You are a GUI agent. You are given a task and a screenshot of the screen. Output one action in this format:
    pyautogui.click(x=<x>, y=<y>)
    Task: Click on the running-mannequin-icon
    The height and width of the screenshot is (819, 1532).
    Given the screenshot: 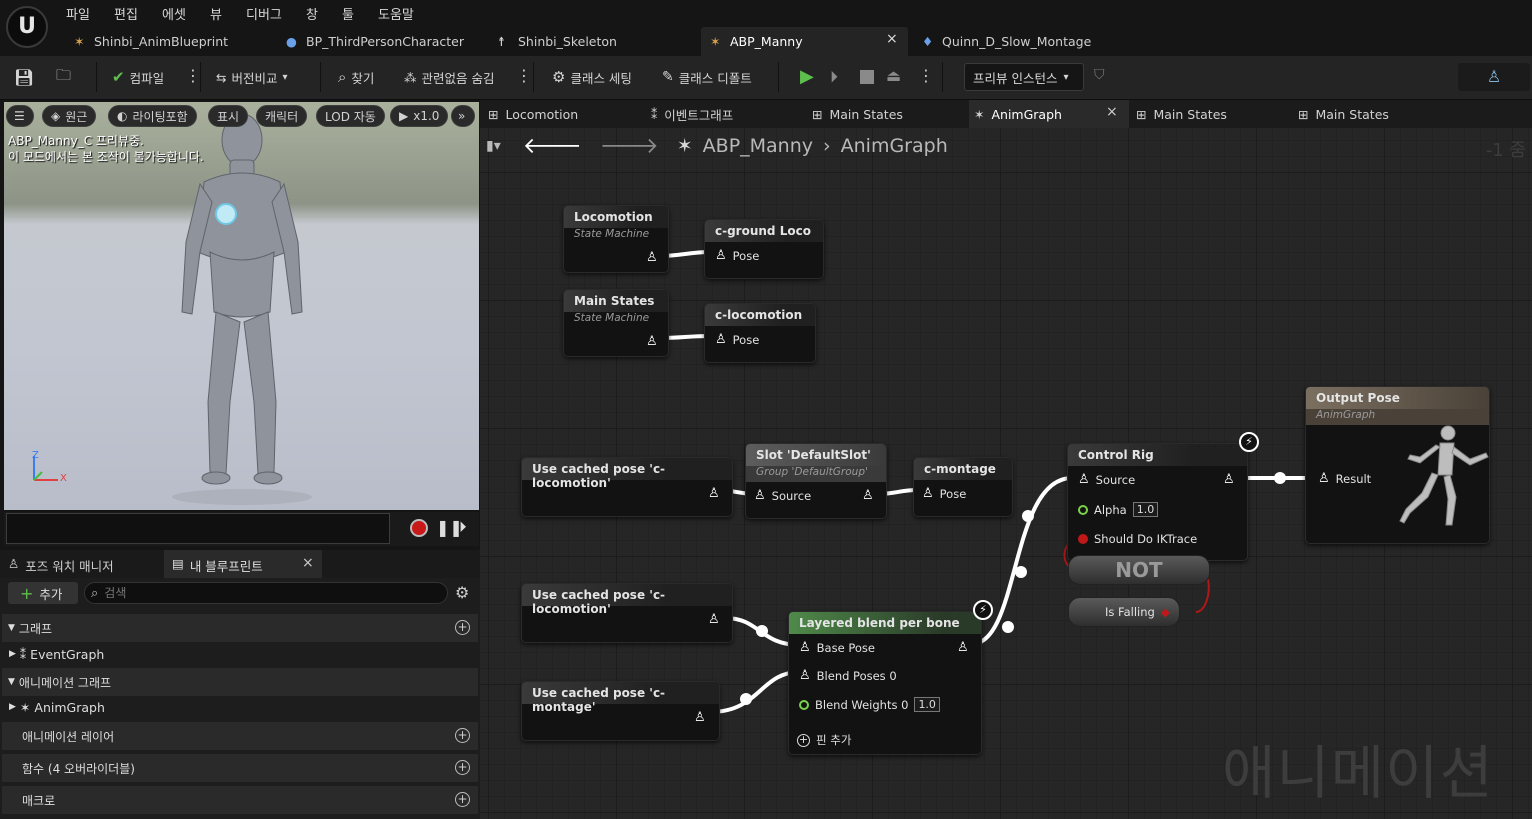 What is the action you would take?
    pyautogui.click(x=1444, y=475)
    